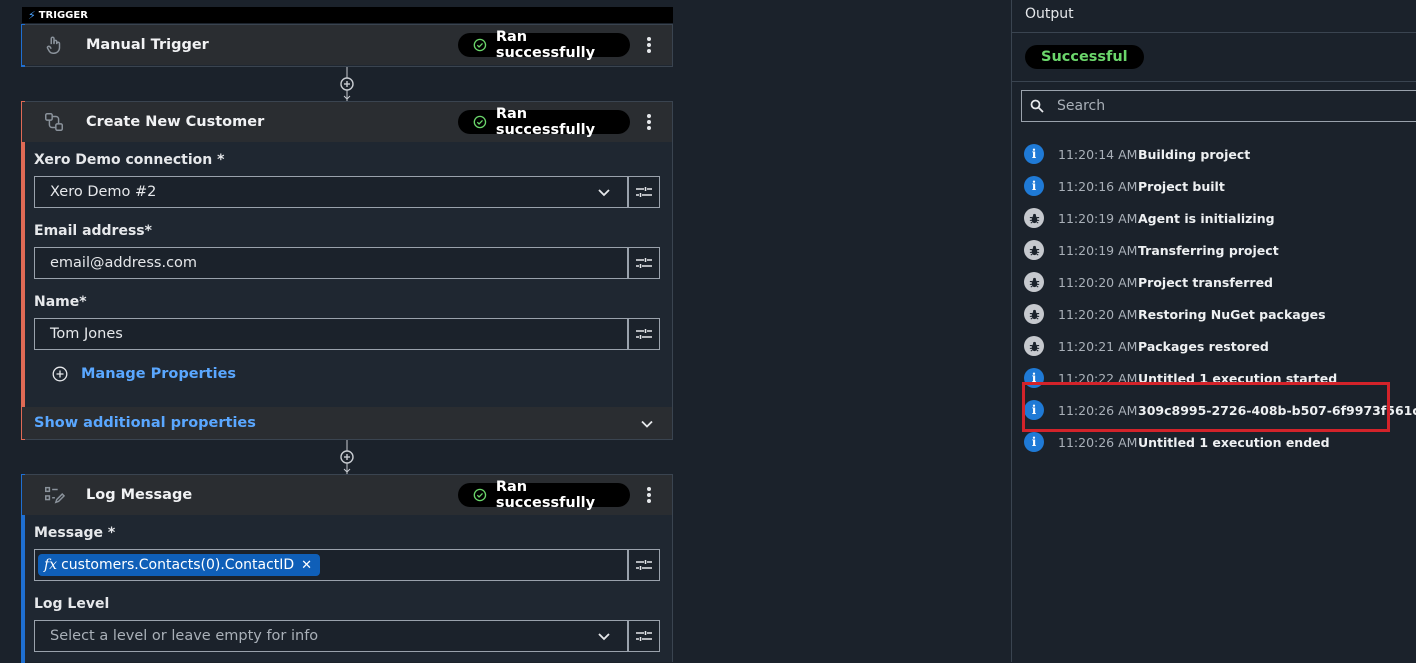  What do you see at coordinates (1218, 106) in the screenshot?
I see `search-input: Search` at bounding box center [1218, 106].